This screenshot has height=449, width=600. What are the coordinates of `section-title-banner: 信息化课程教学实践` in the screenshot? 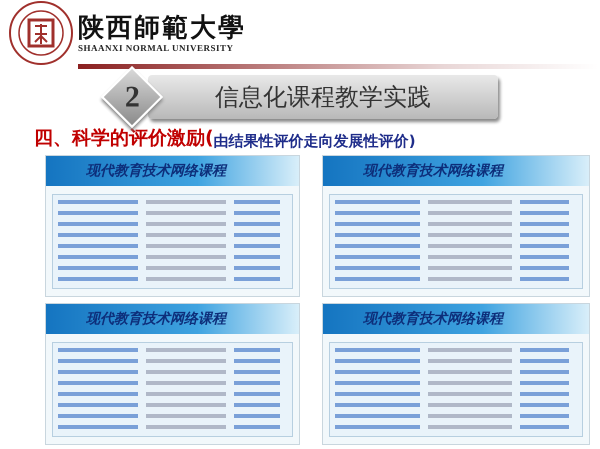 It's located at (323, 97).